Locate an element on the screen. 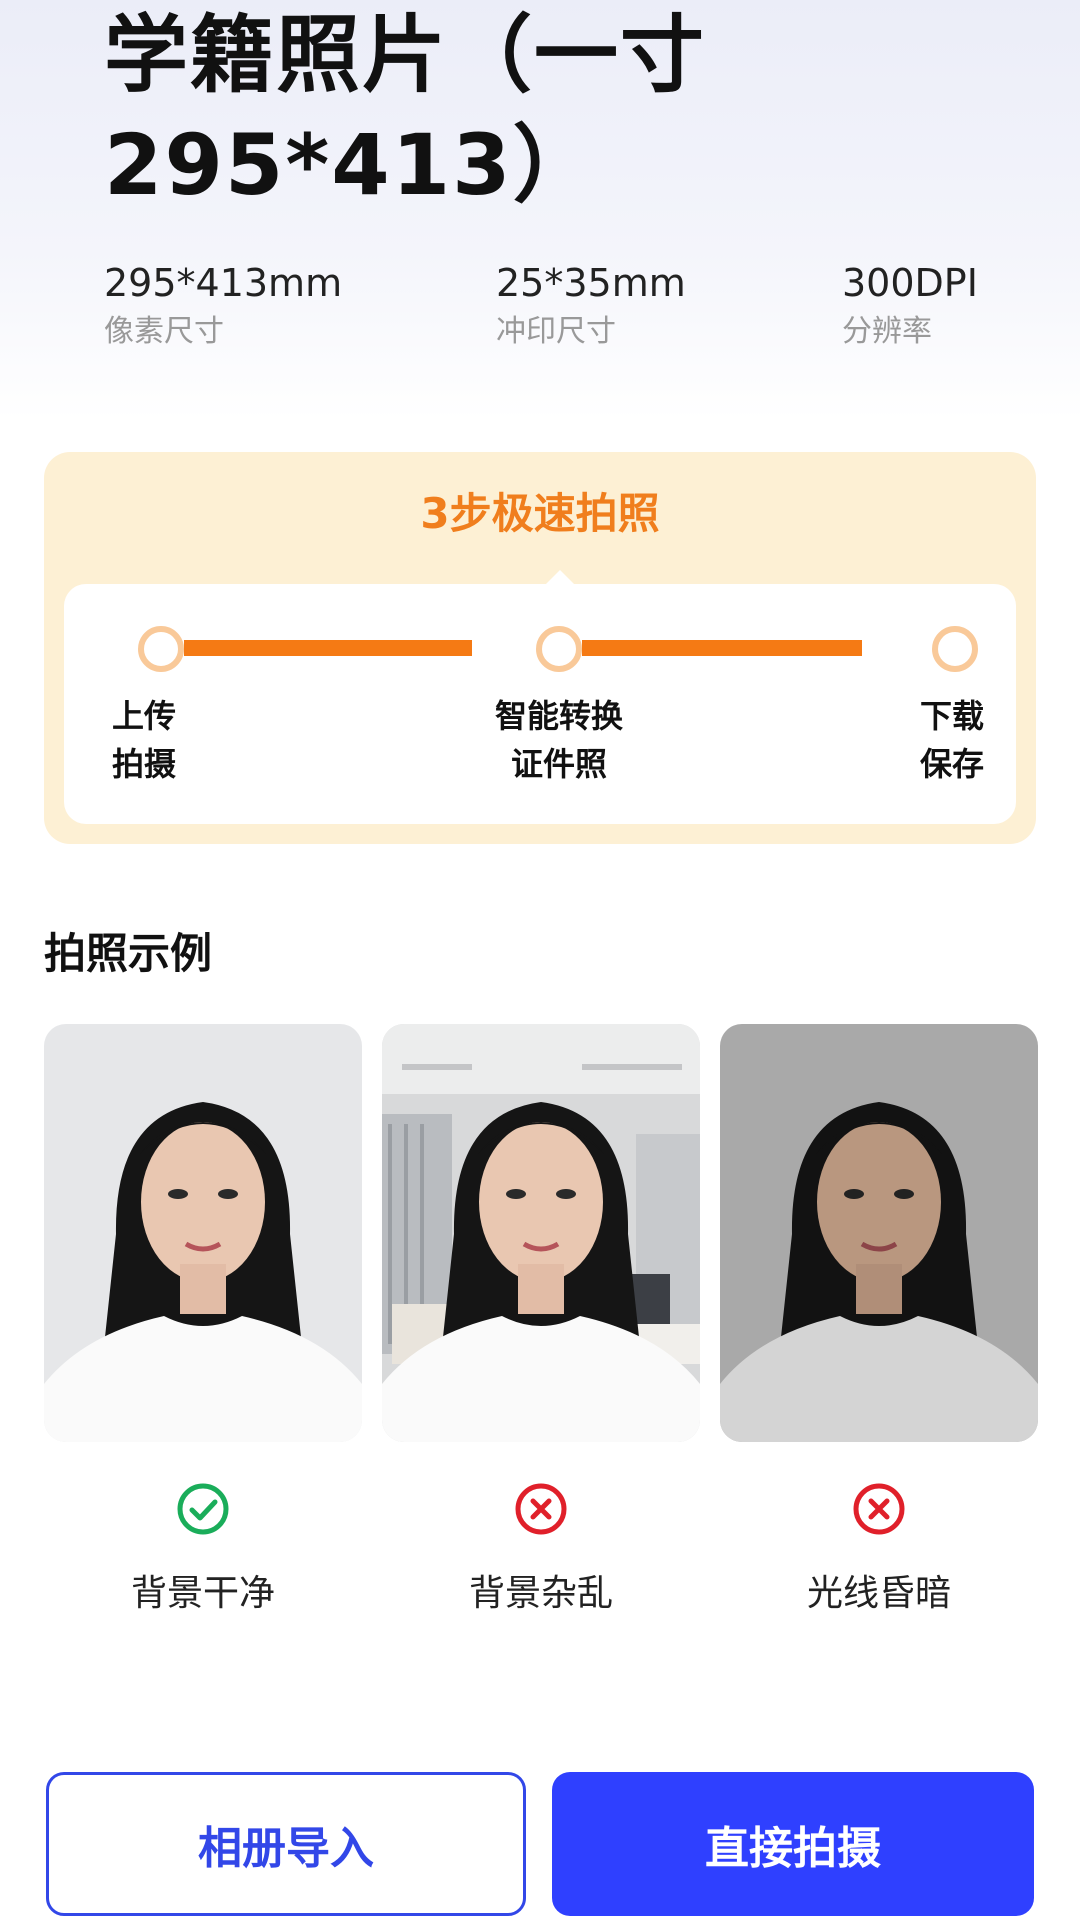  spec-label: 像素尺寸 is located at coordinates (164, 331).